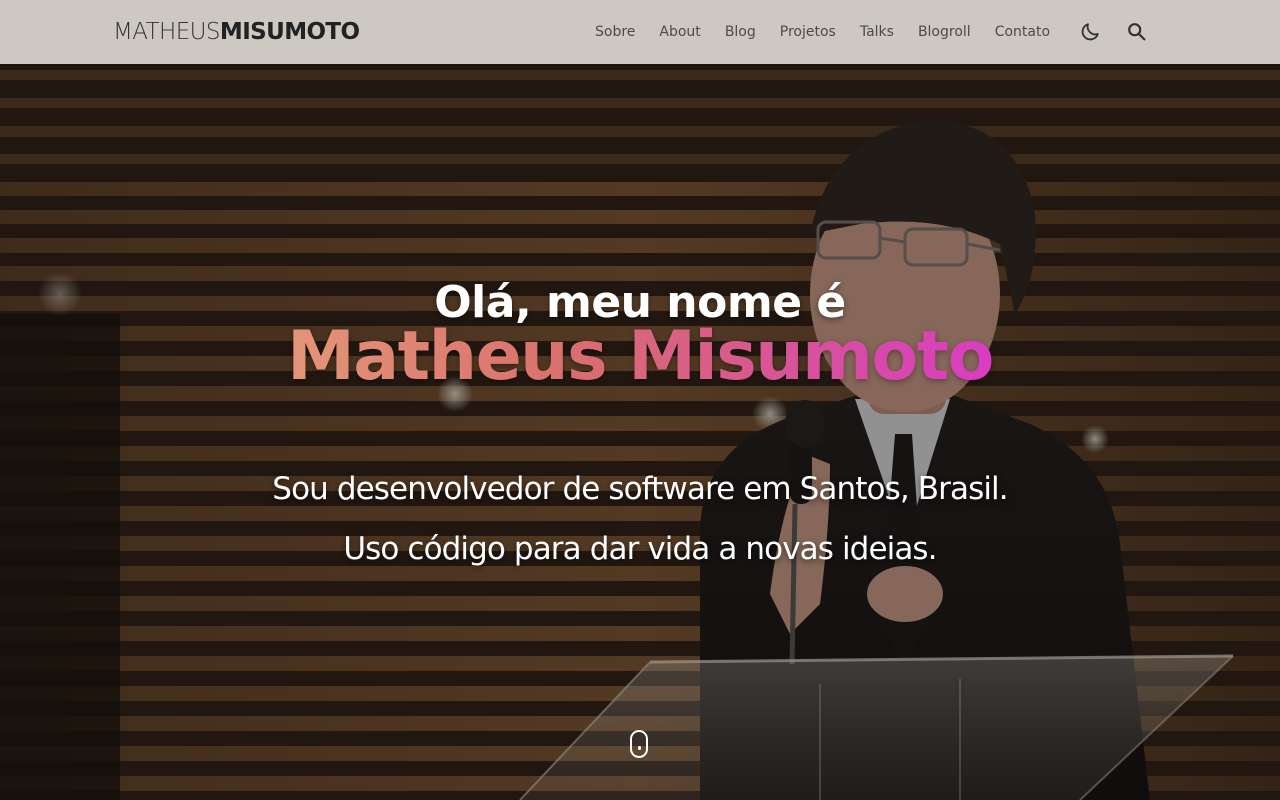 Image resolution: width=1280 pixels, height=800 pixels. What do you see at coordinates (639, 744) in the screenshot?
I see `mouse-scroll-icon` at bounding box center [639, 744].